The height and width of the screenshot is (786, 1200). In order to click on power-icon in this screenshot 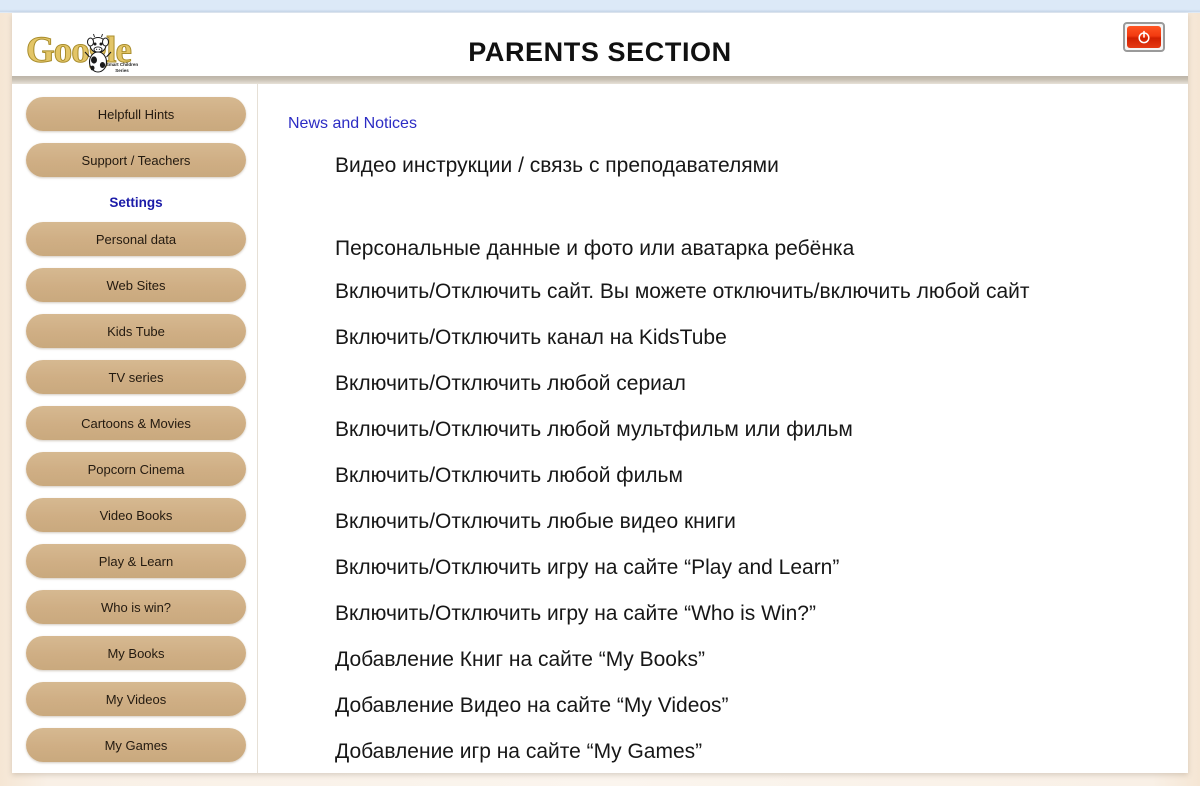, I will do `click(1144, 37)`.